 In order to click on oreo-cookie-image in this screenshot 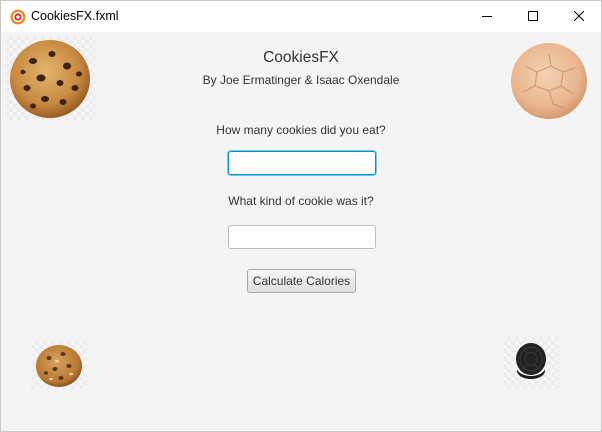, I will do `click(531, 363)`.